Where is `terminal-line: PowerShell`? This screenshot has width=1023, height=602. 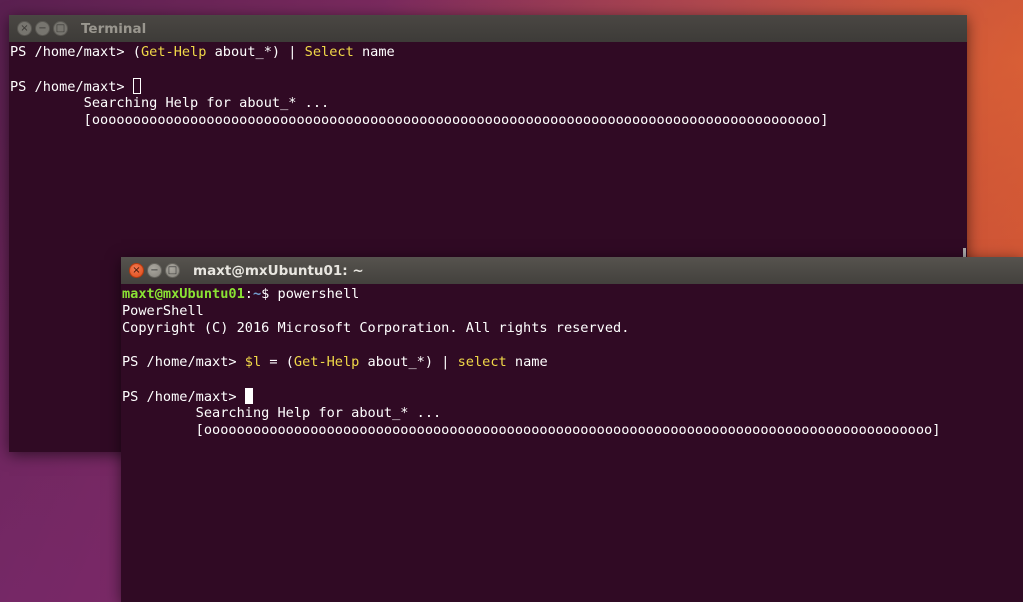 terminal-line: PowerShell is located at coordinates (572, 311).